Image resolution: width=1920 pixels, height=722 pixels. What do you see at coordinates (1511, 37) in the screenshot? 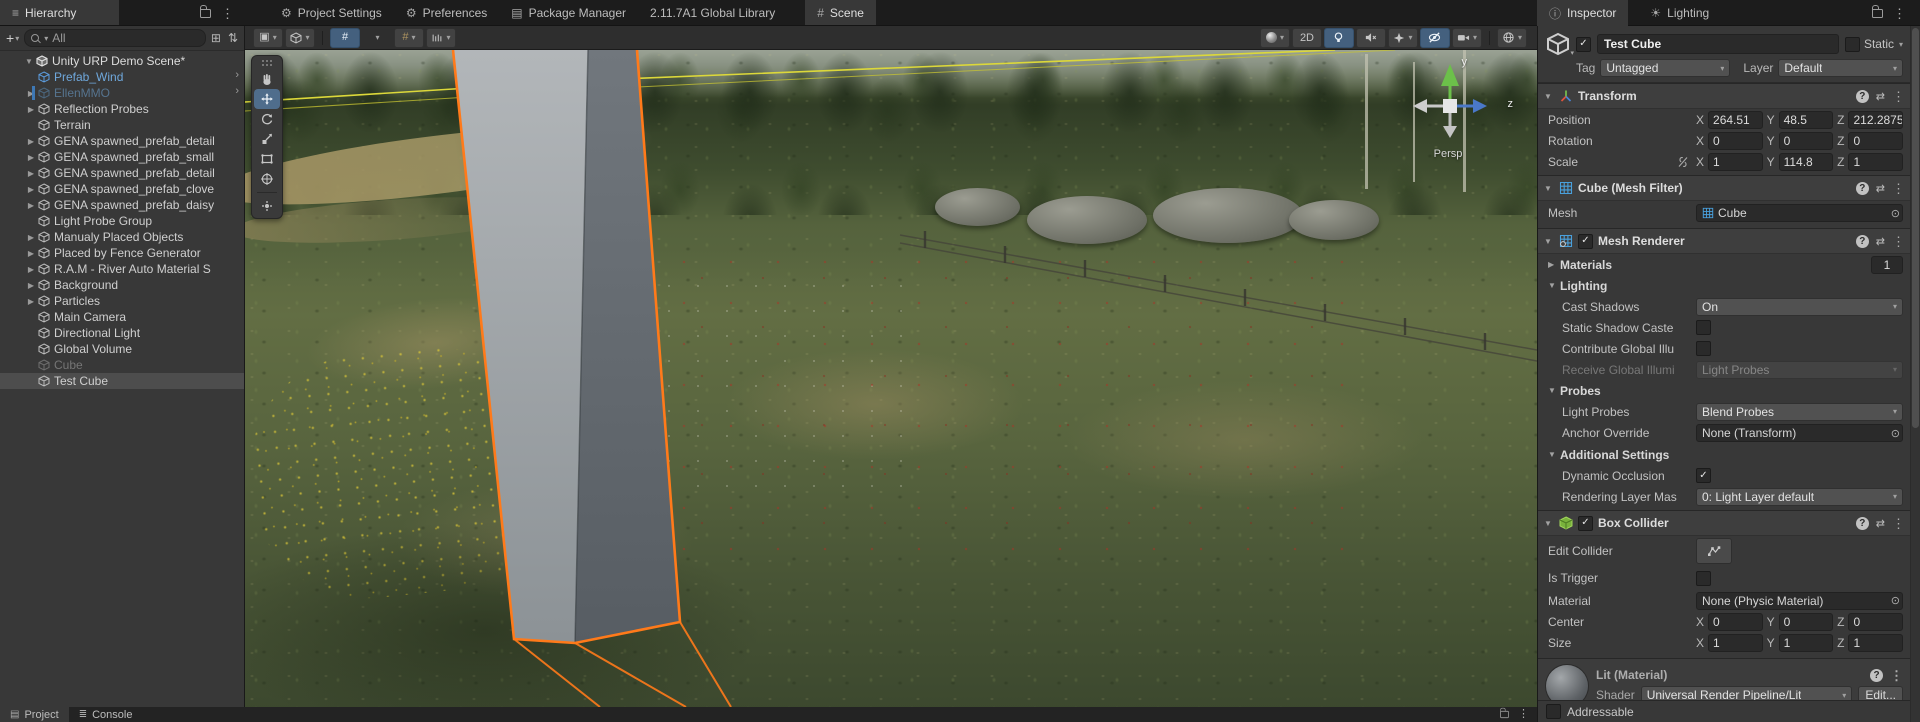
I see `gizmos-dropdown-button: ▾` at bounding box center [1511, 37].